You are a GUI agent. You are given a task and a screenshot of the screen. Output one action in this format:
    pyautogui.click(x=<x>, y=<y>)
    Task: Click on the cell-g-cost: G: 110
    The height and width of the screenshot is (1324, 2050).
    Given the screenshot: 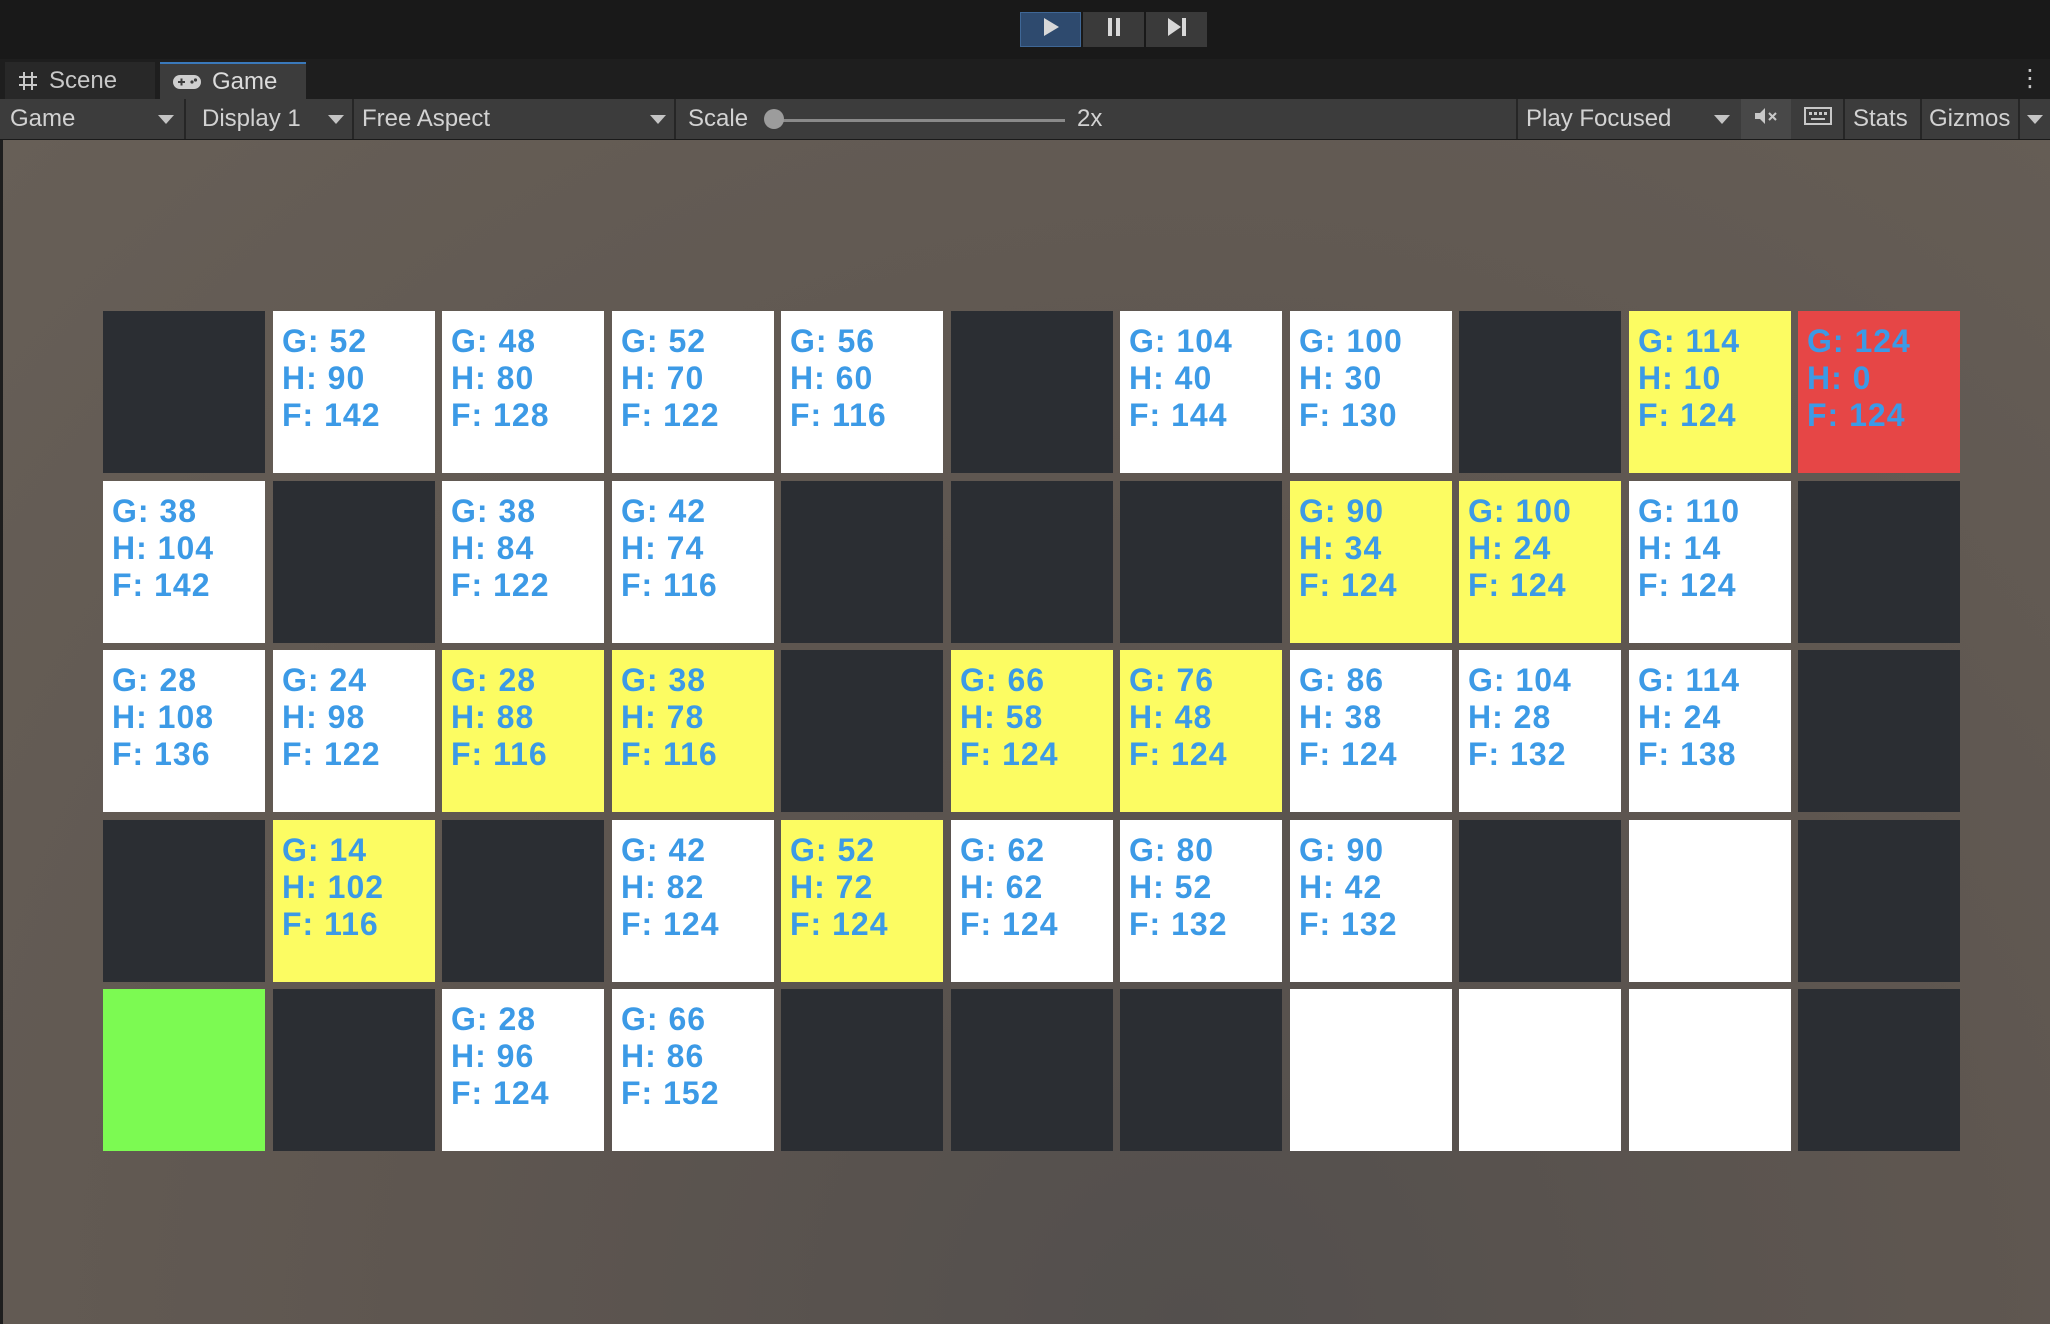 What is the action you would take?
    pyautogui.click(x=1689, y=511)
    